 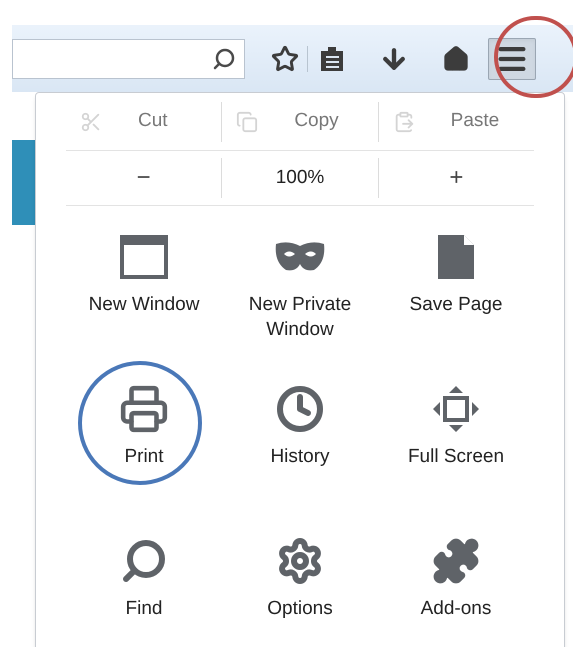 I want to click on menu-button, so click(x=512, y=59).